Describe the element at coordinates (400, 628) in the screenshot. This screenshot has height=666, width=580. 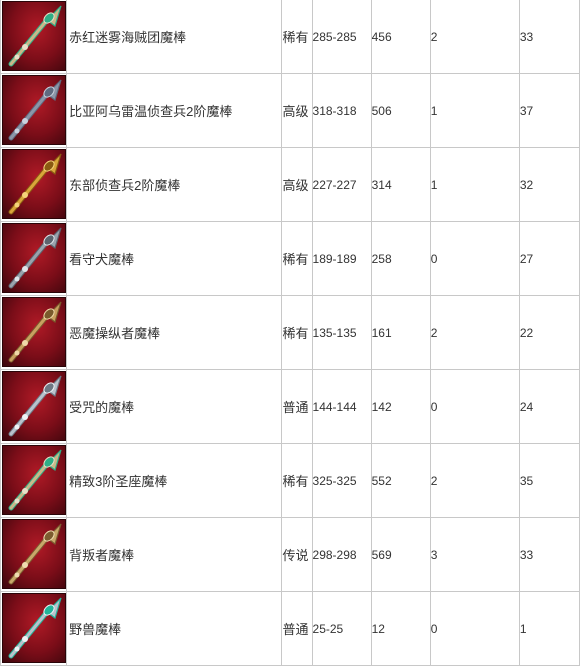
I see `item-value: 12` at that location.